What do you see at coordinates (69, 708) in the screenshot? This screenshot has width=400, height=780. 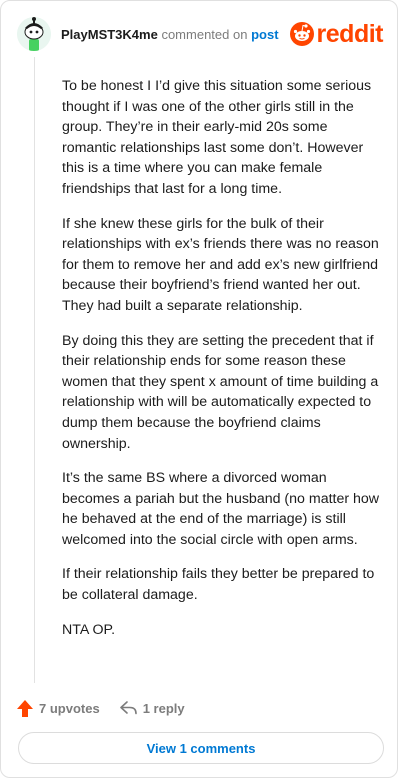 I see `upvote-count: 7 upvotes` at bounding box center [69, 708].